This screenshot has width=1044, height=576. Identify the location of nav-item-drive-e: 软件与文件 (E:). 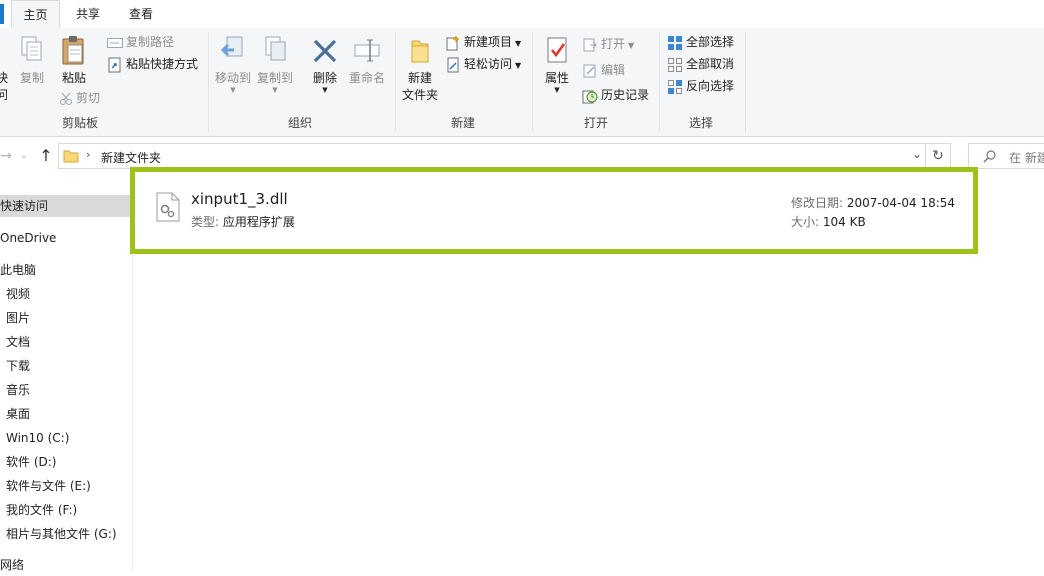
(48, 486).